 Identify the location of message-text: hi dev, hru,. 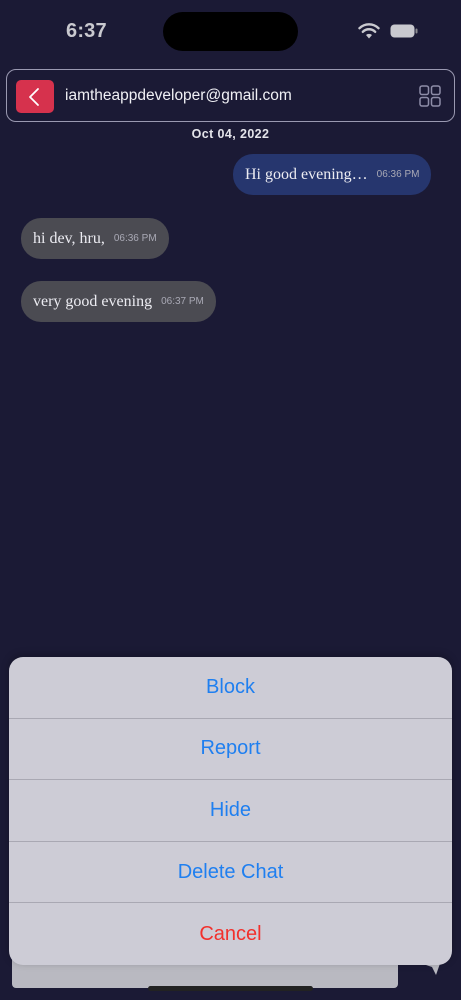
(69, 238).